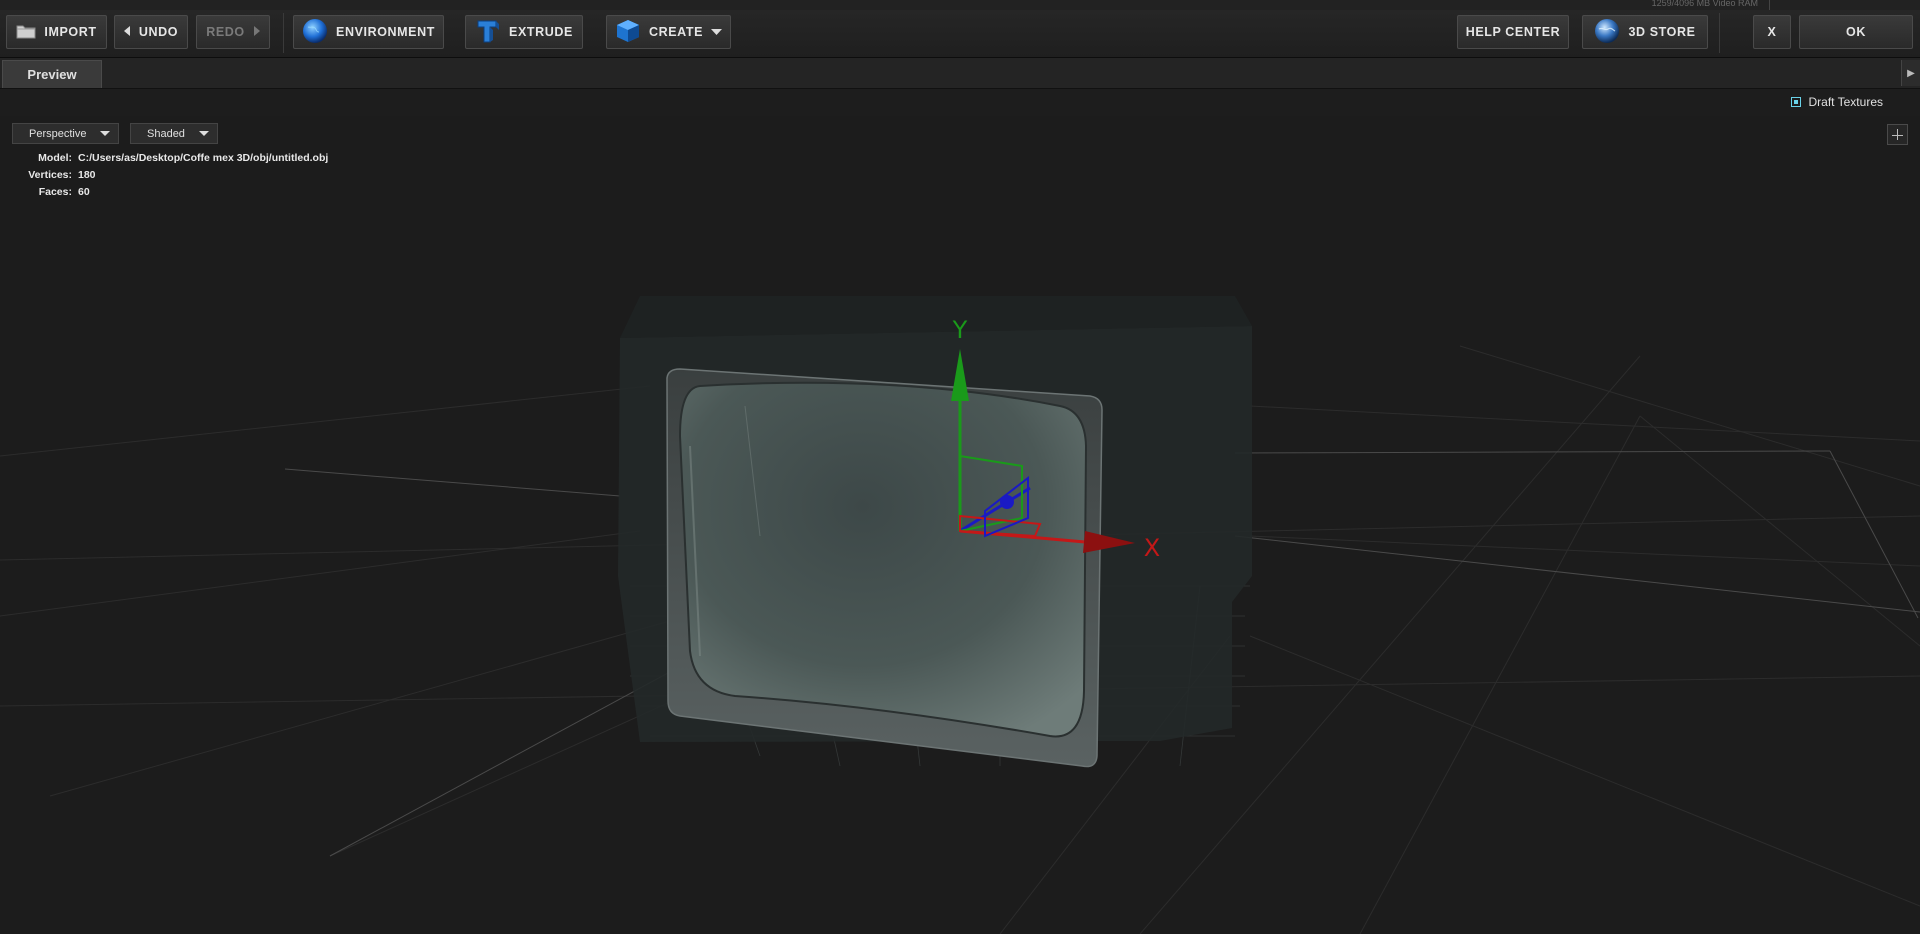  Describe the element at coordinates (158, 32) in the screenshot. I see `undo-label: UNDO` at that location.